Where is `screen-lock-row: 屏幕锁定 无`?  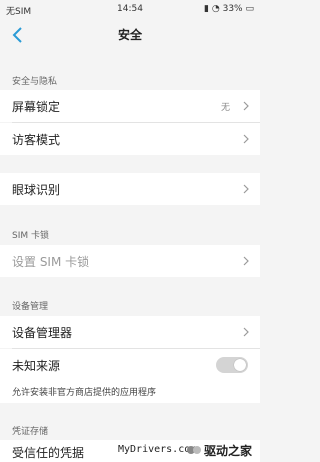 screen-lock-row: 屏幕锁定 无 is located at coordinates (130, 106).